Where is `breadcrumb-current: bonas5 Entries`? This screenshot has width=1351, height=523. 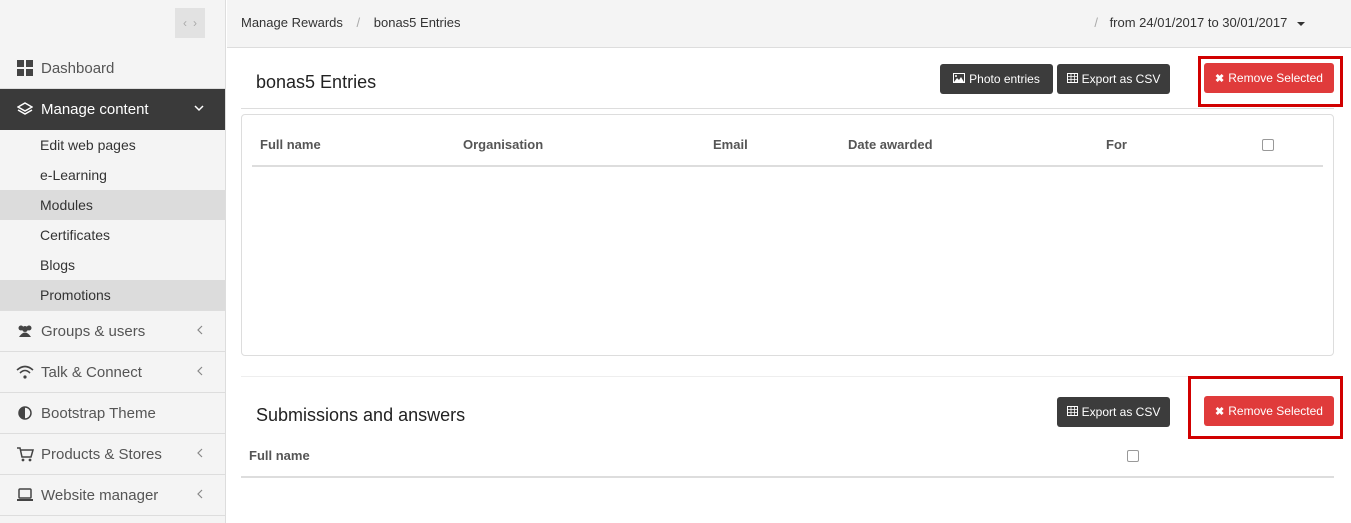
breadcrumb-current: bonas5 Entries is located at coordinates (417, 22).